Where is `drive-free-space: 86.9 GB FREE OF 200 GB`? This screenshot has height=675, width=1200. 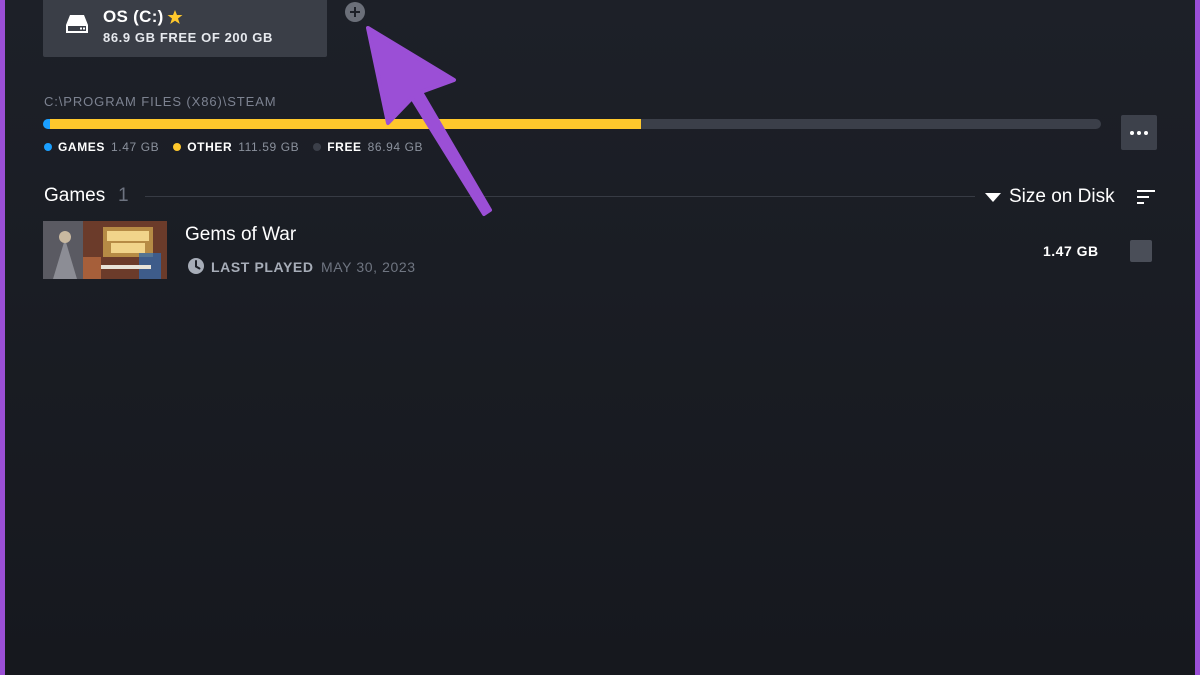
drive-free-space: 86.9 GB FREE OF 200 GB is located at coordinates (188, 37).